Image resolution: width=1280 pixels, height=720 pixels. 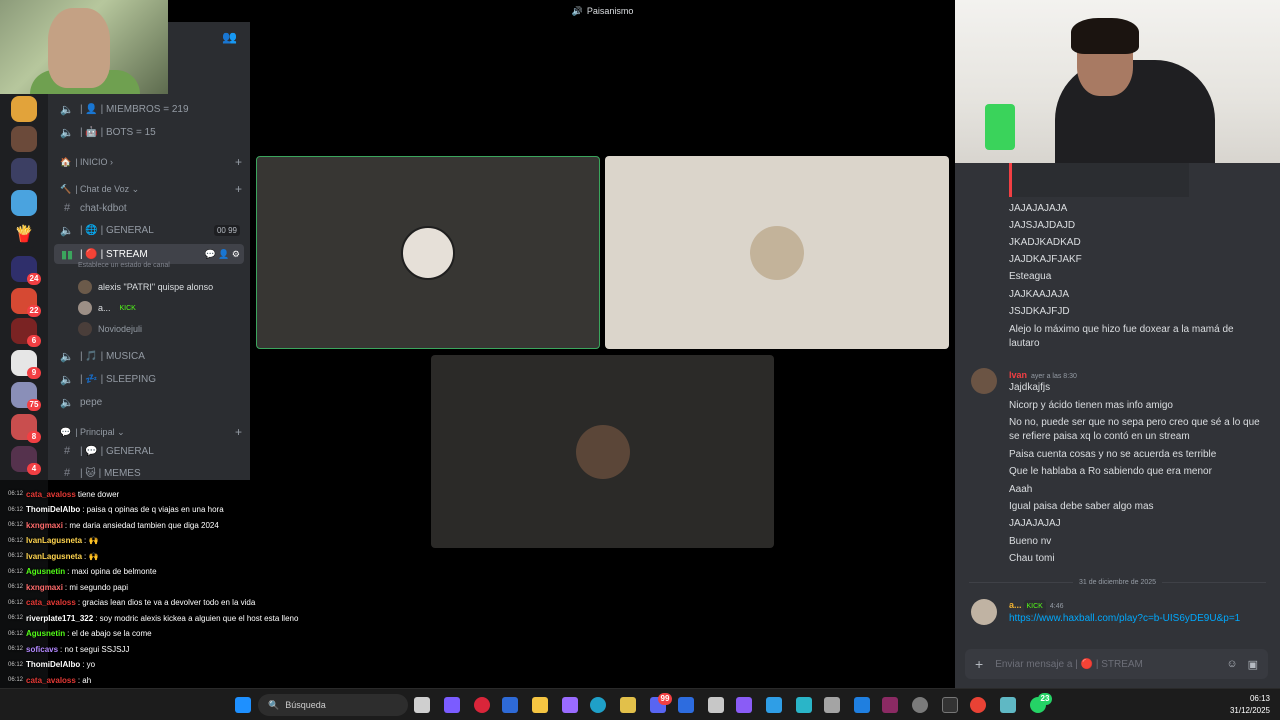 What do you see at coordinates (91, 402) in the screenshot?
I see `channel-label: pepe` at bounding box center [91, 402].